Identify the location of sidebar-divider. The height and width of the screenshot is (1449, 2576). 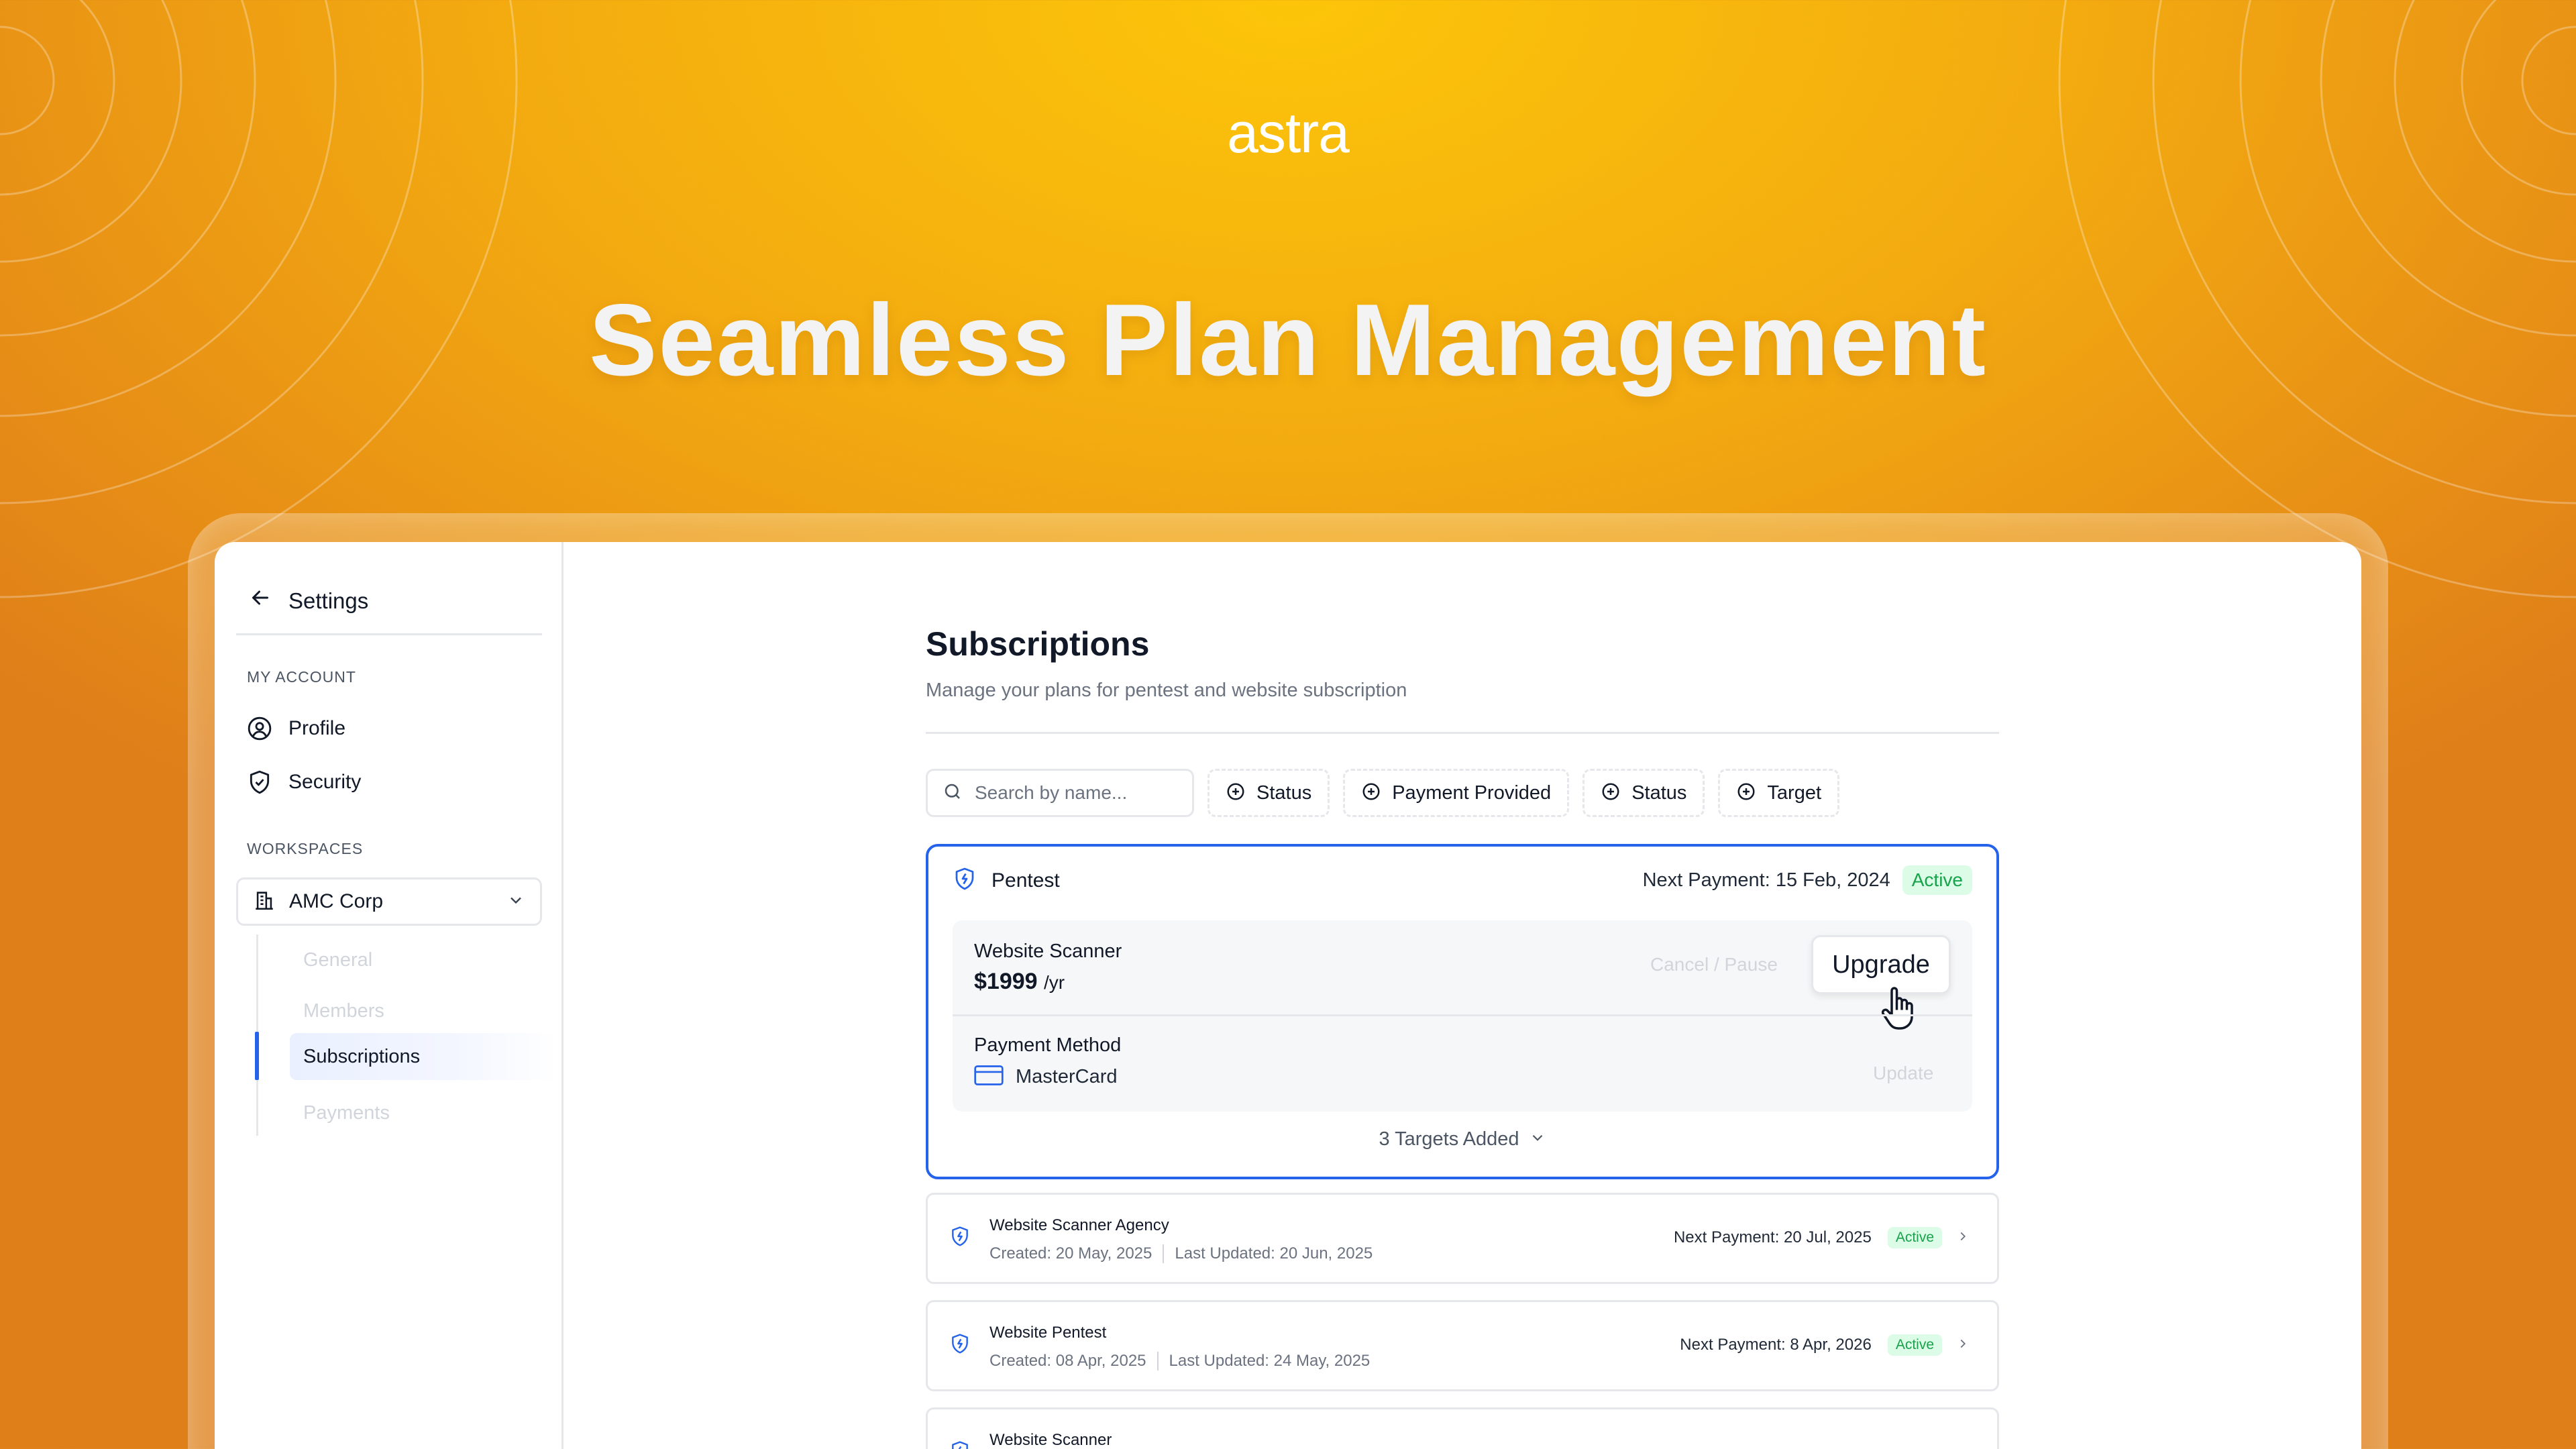
(389, 634).